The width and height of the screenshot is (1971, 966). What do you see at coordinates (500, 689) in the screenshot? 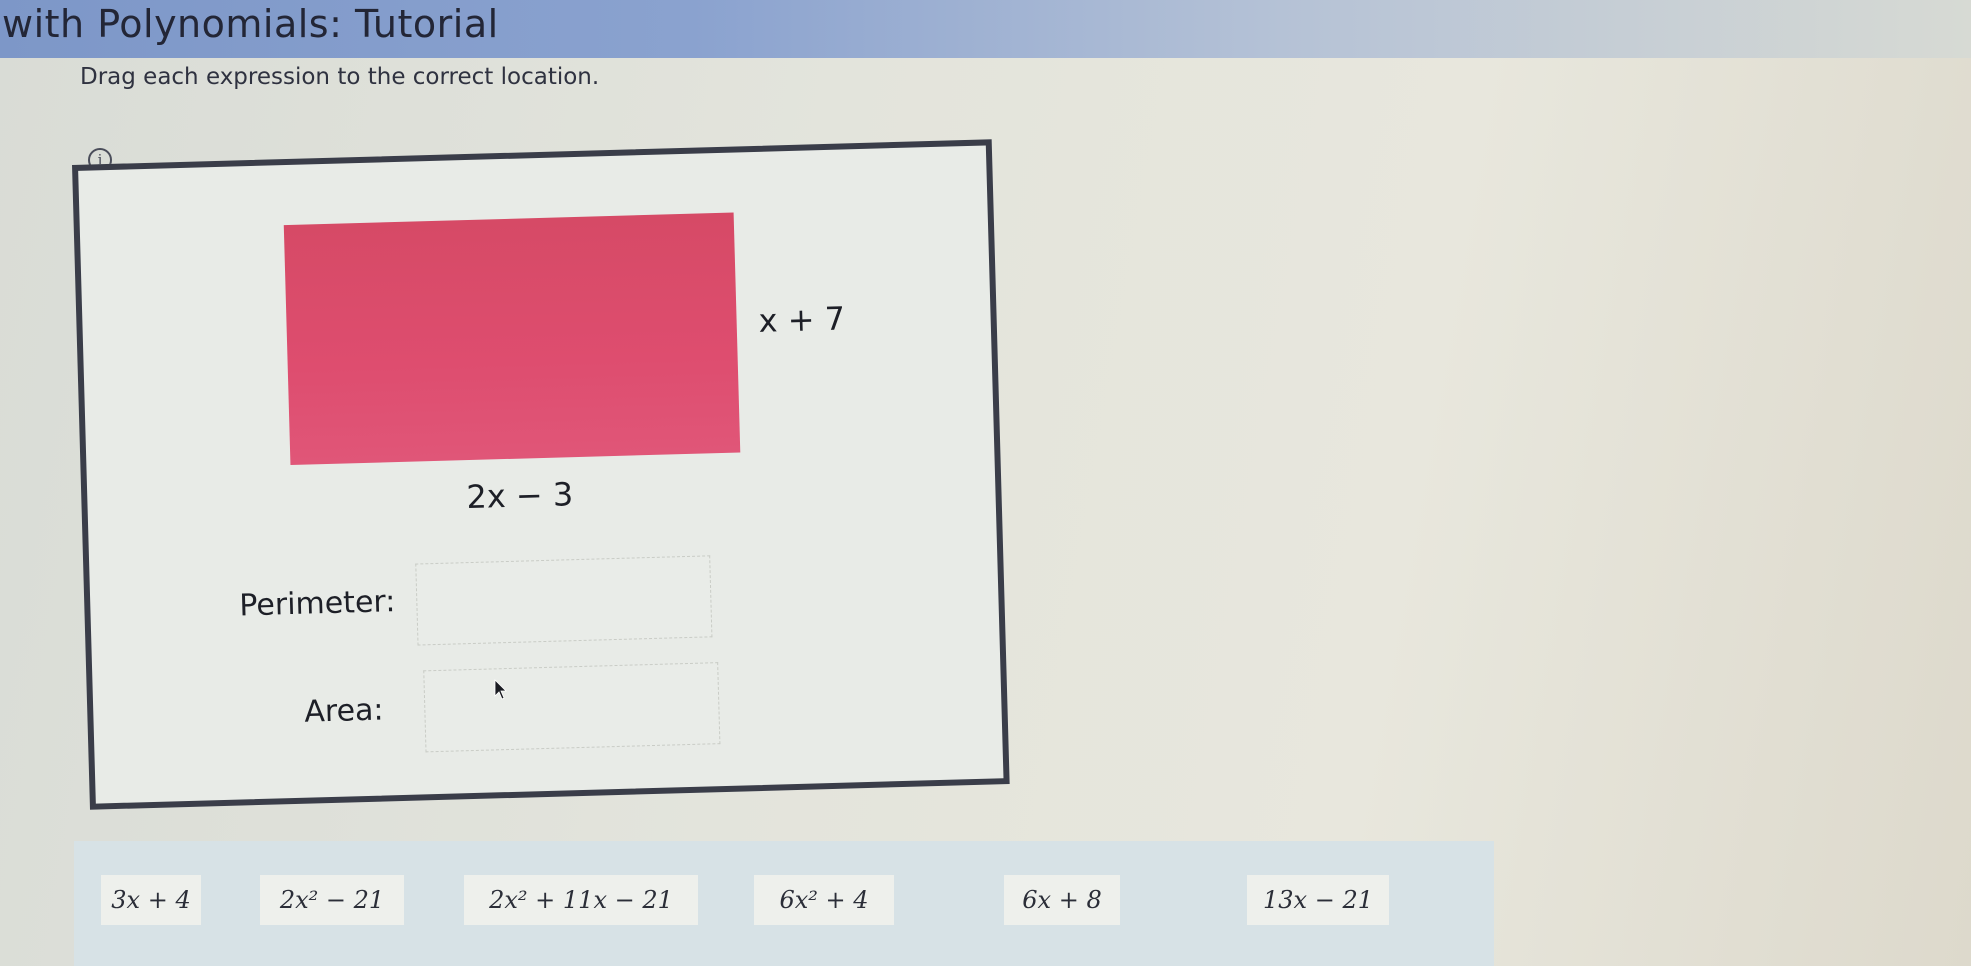
I see `mouse-cursor-icon` at bounding box center [500, 689].